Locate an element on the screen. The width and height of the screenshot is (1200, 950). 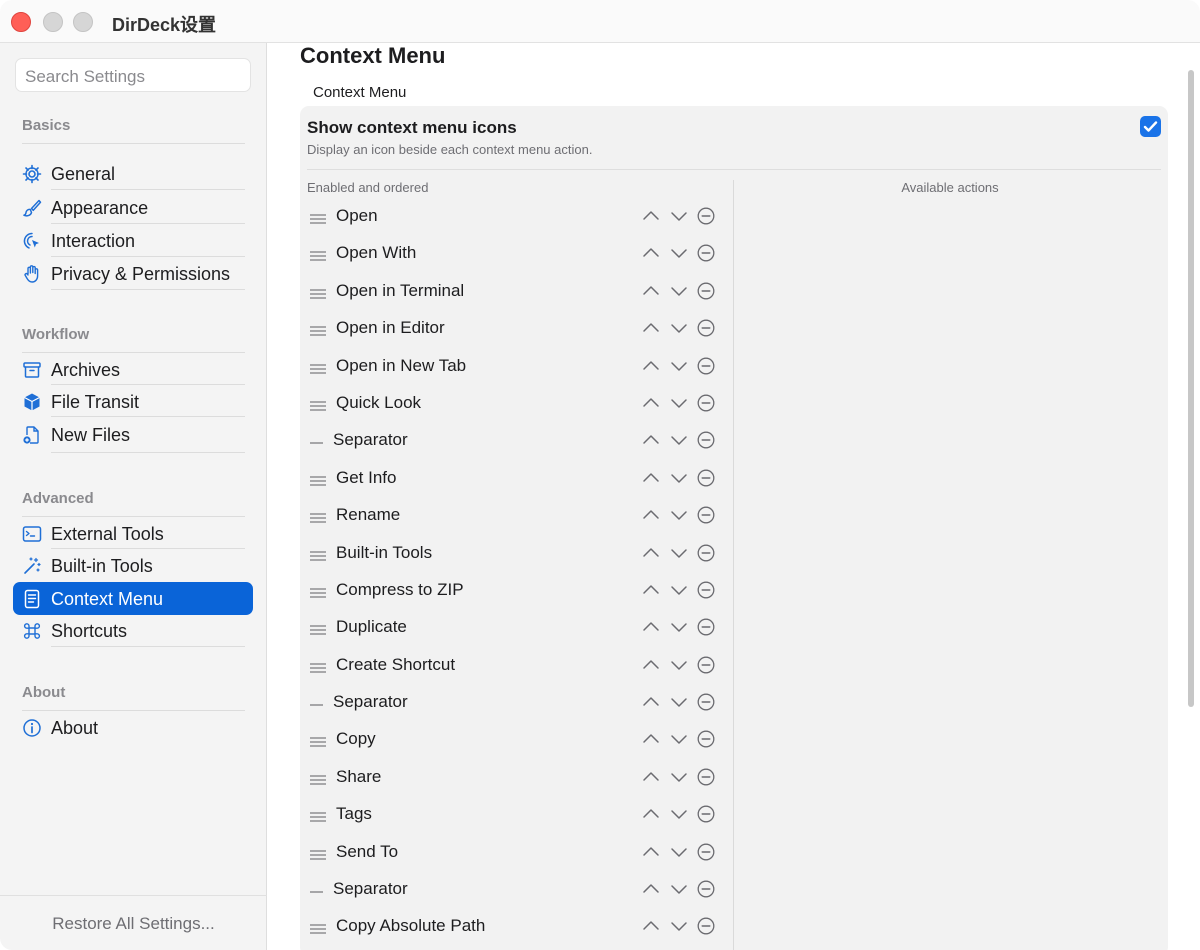
list-item: Get Info is located at coordinates (515, 478).